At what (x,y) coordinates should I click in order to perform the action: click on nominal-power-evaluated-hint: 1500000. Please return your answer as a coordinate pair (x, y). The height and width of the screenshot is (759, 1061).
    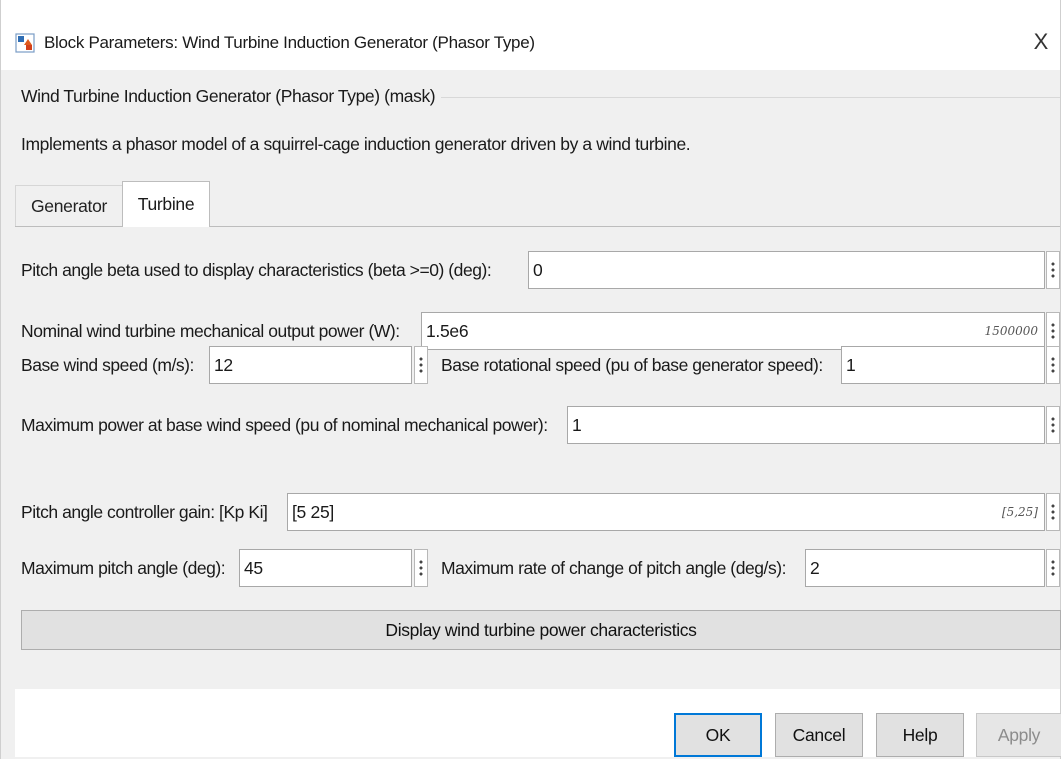
    Looking at the image, I should click on (1011, 331).